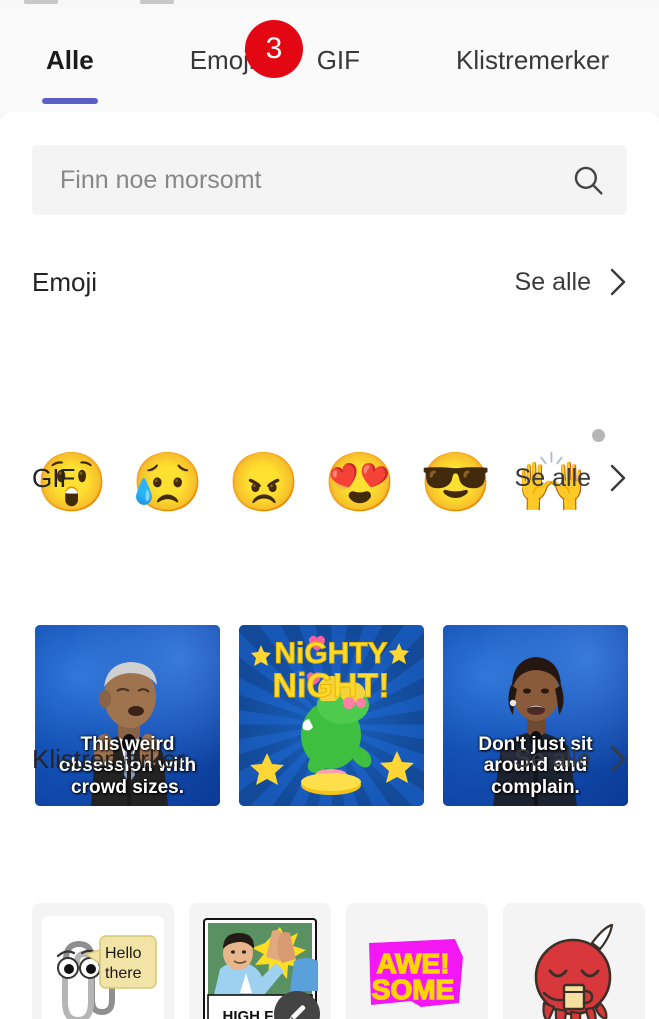 Image resolution: width=659 pixels, height=1019 pixels. What do you see at coordinates (109, 758) in the screenshot?
I see `section-title-stickers: Klistremerker` at bounding box center [109, 758].